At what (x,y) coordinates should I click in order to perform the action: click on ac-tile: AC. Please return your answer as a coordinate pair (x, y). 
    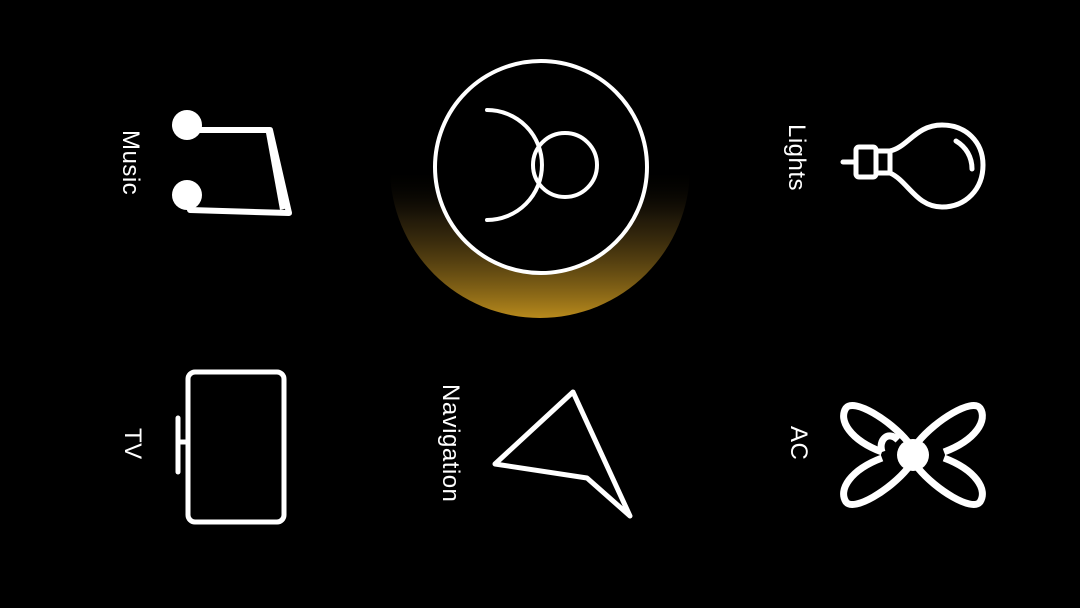
    Looking at the image, I should click on (885, 455).